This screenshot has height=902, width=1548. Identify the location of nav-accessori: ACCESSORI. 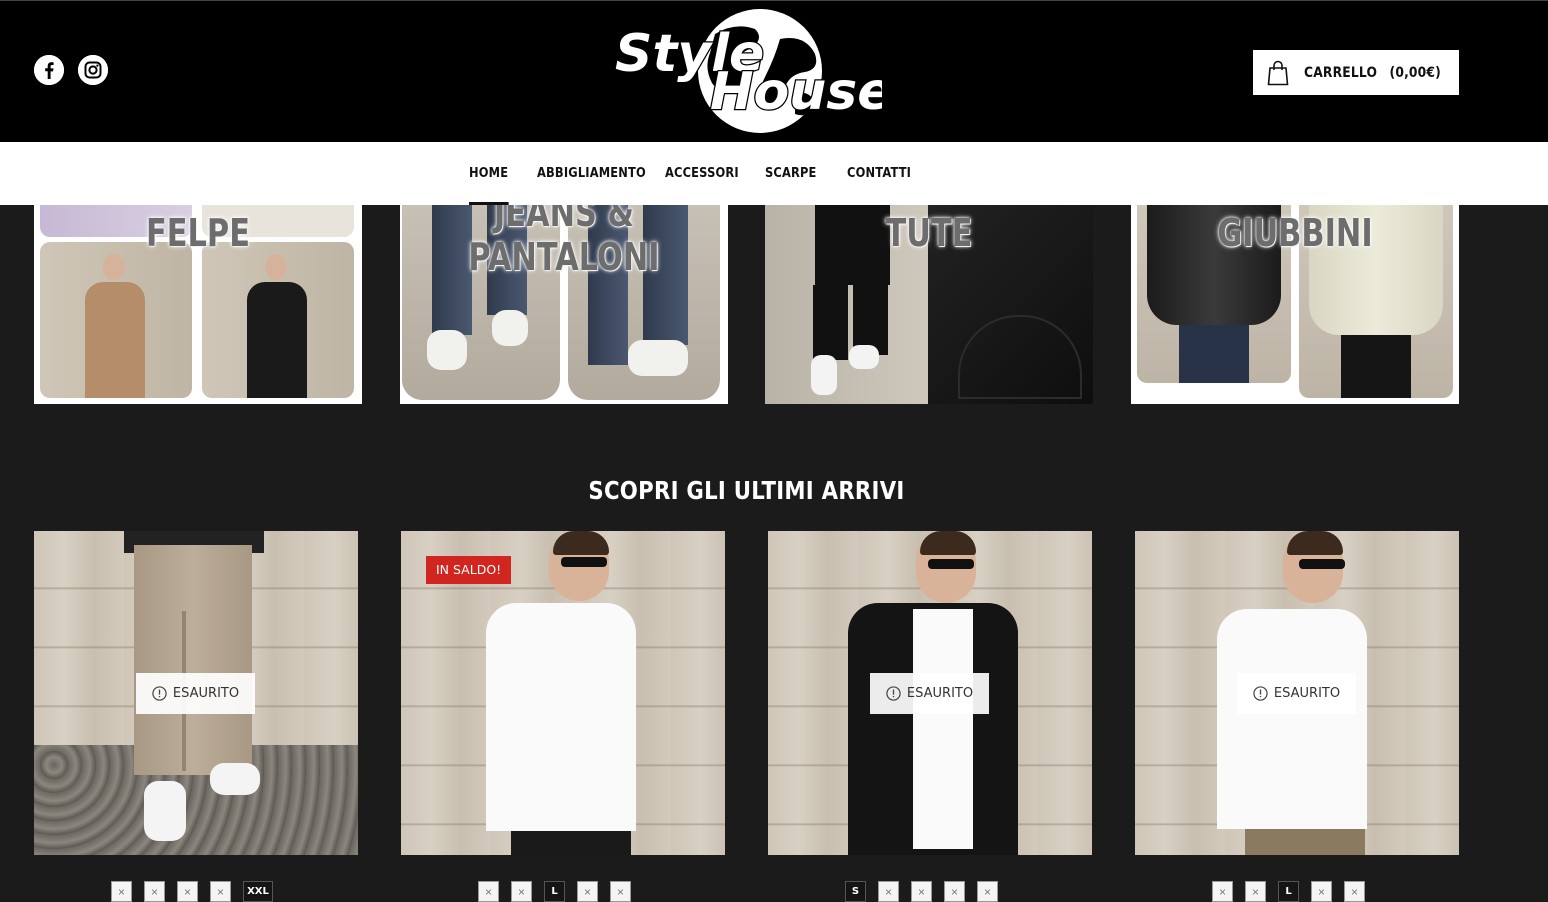
(702, 173).